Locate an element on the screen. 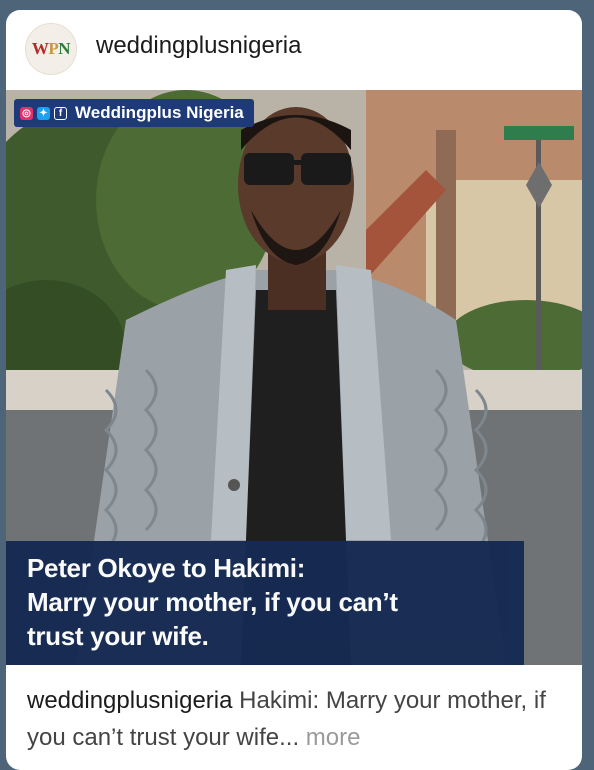 The image size is (594, 770). avatar: WPN is located at coordinates (51, 49).